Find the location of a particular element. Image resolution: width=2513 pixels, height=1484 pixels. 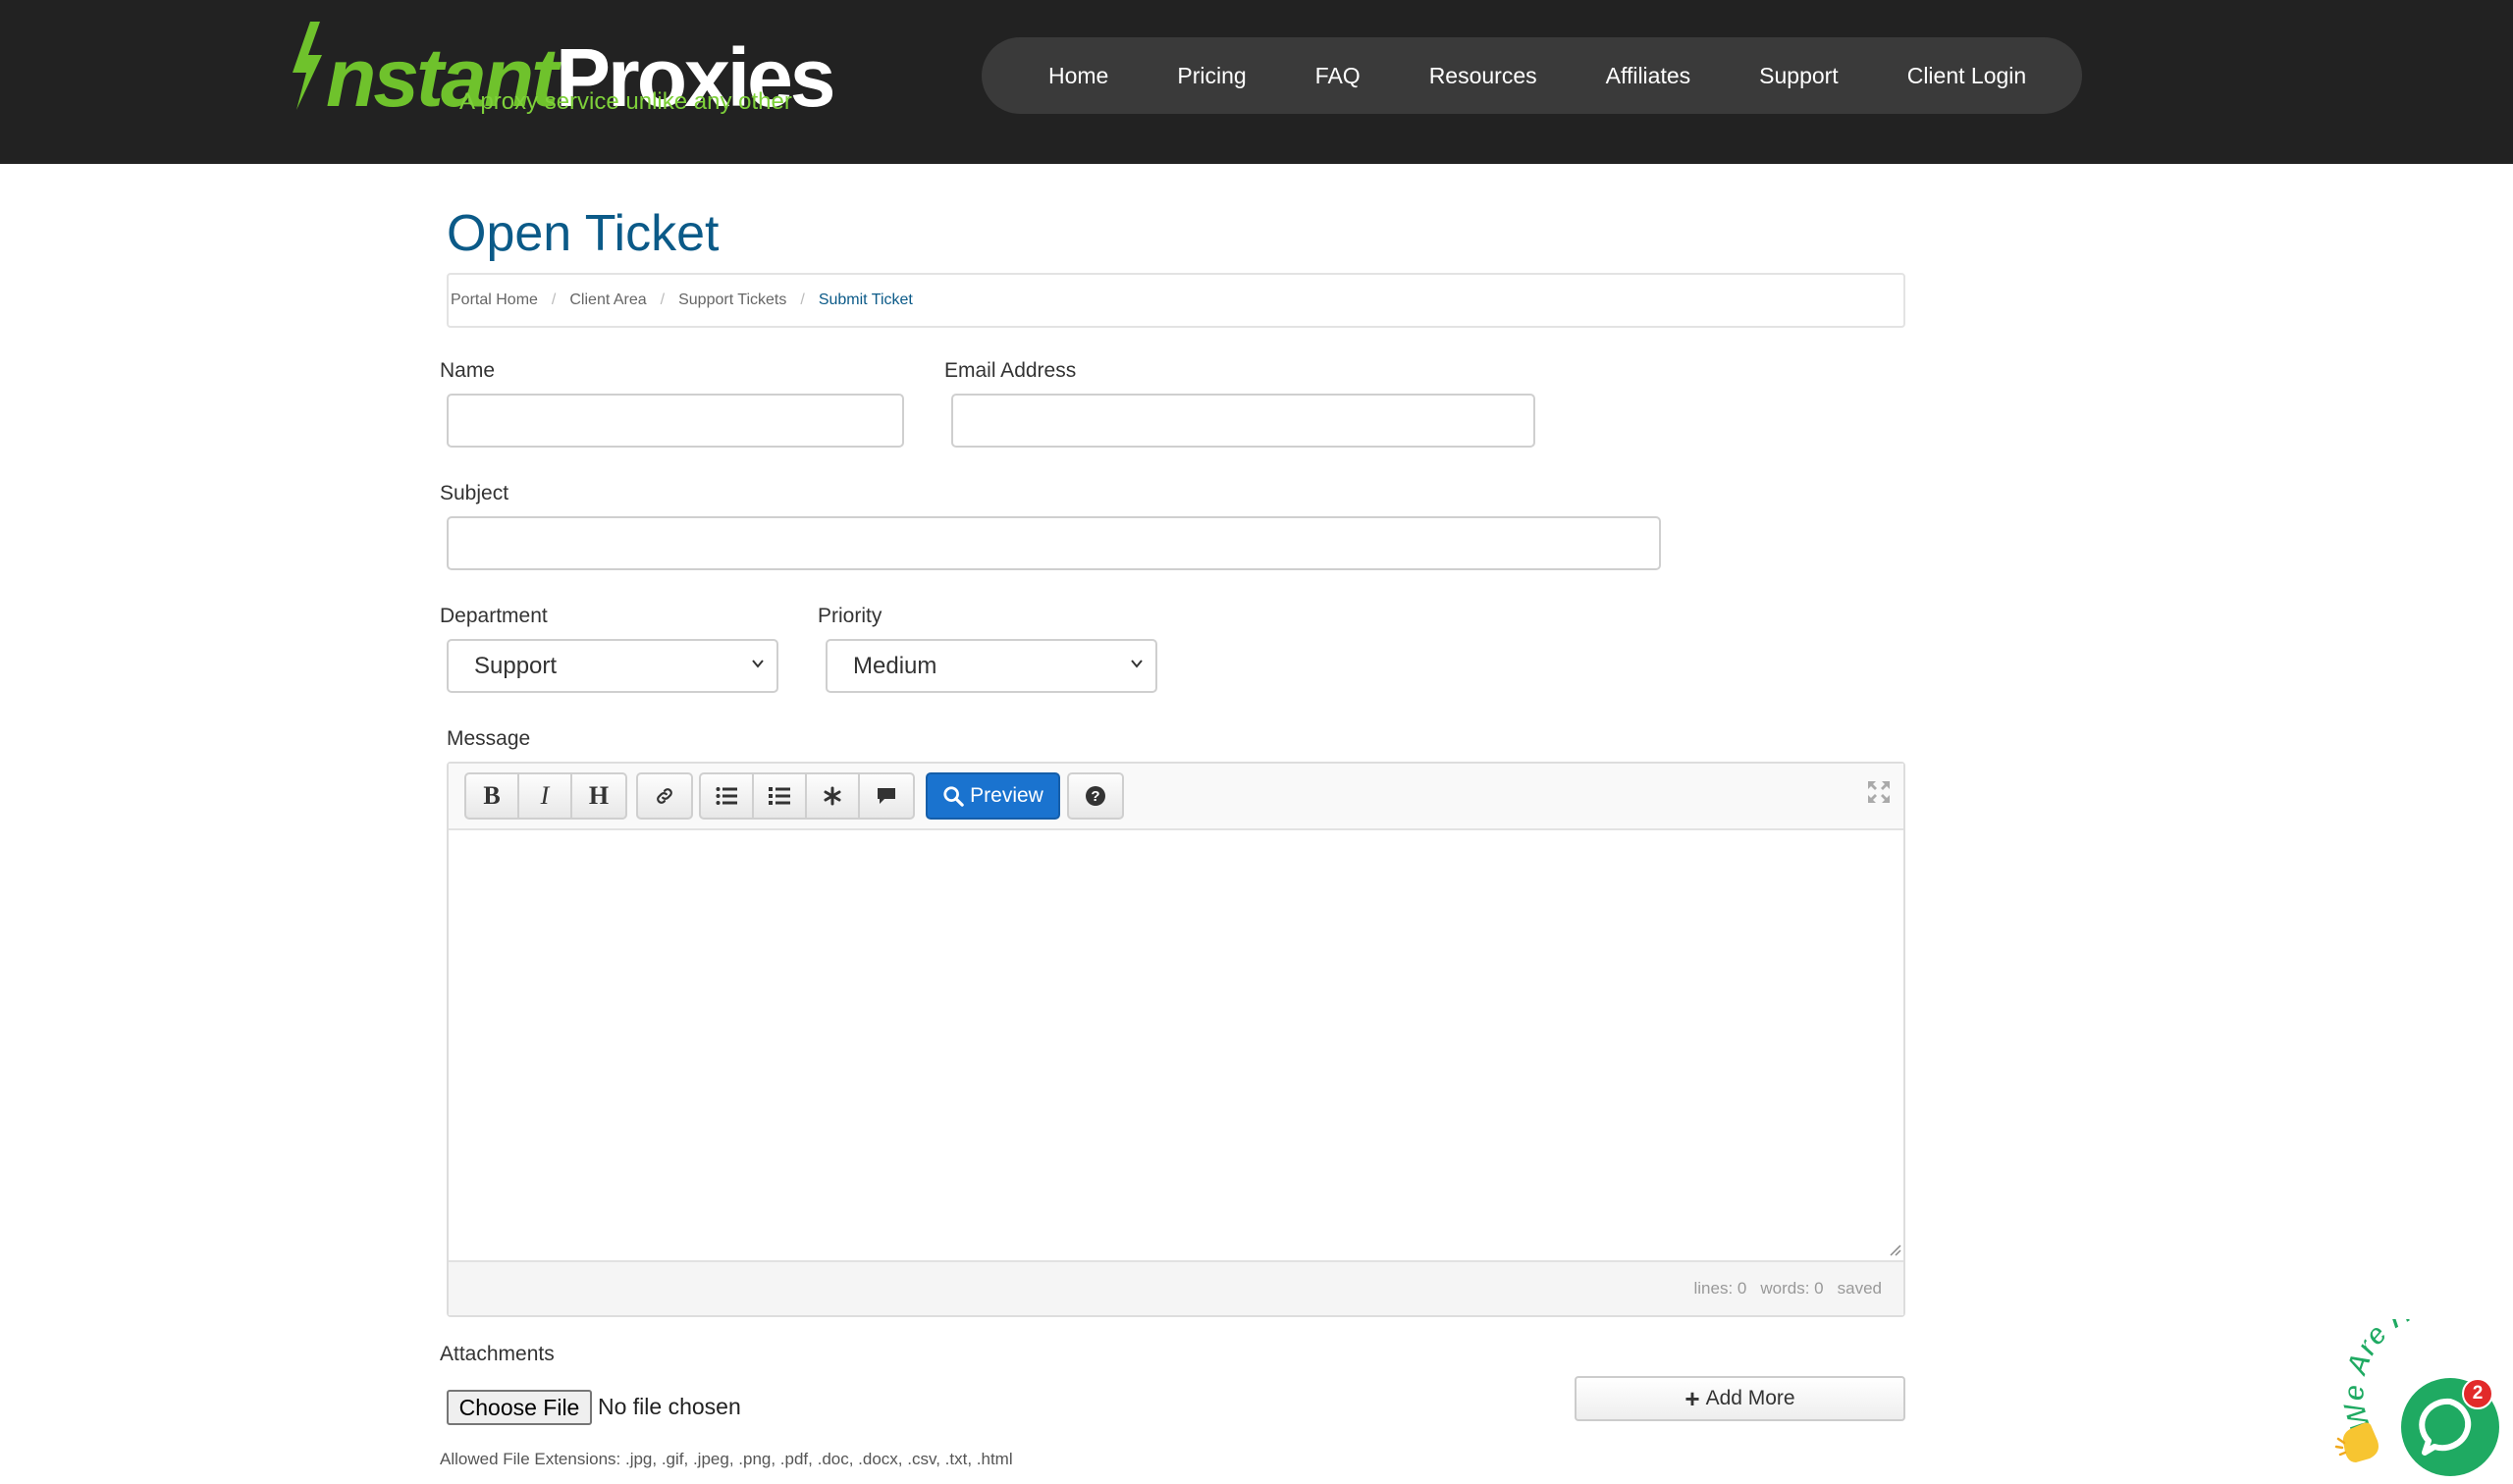

list-group is located at coordinates (807, 796).